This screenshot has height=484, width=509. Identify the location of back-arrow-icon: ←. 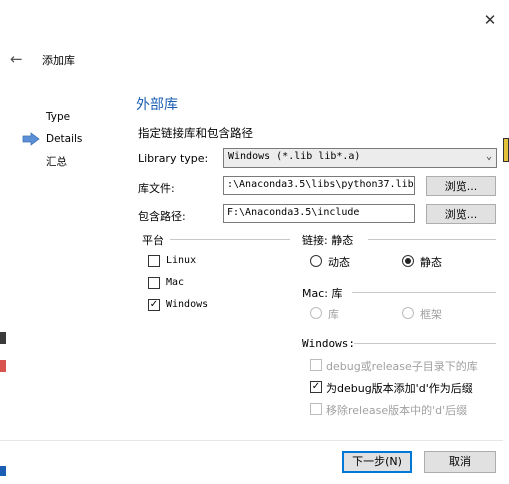
(20, 59).